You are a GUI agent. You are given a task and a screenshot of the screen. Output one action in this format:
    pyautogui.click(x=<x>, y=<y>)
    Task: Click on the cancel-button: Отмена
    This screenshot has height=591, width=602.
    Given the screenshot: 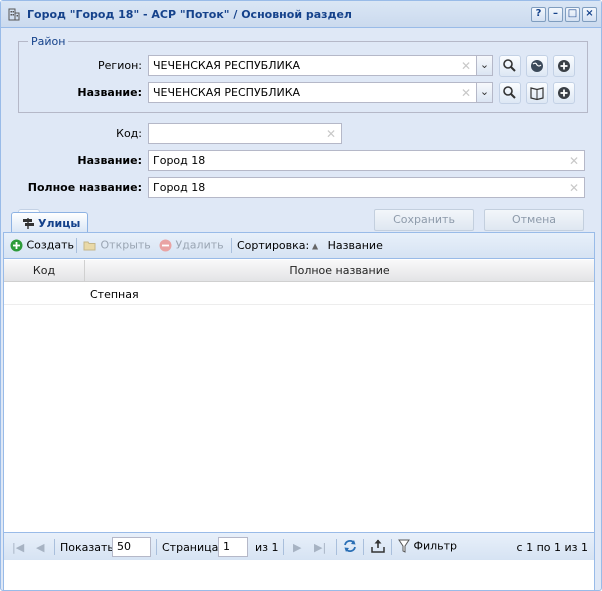 What is the action you would take?
    pyautogui.click(x=534, y=220)
    